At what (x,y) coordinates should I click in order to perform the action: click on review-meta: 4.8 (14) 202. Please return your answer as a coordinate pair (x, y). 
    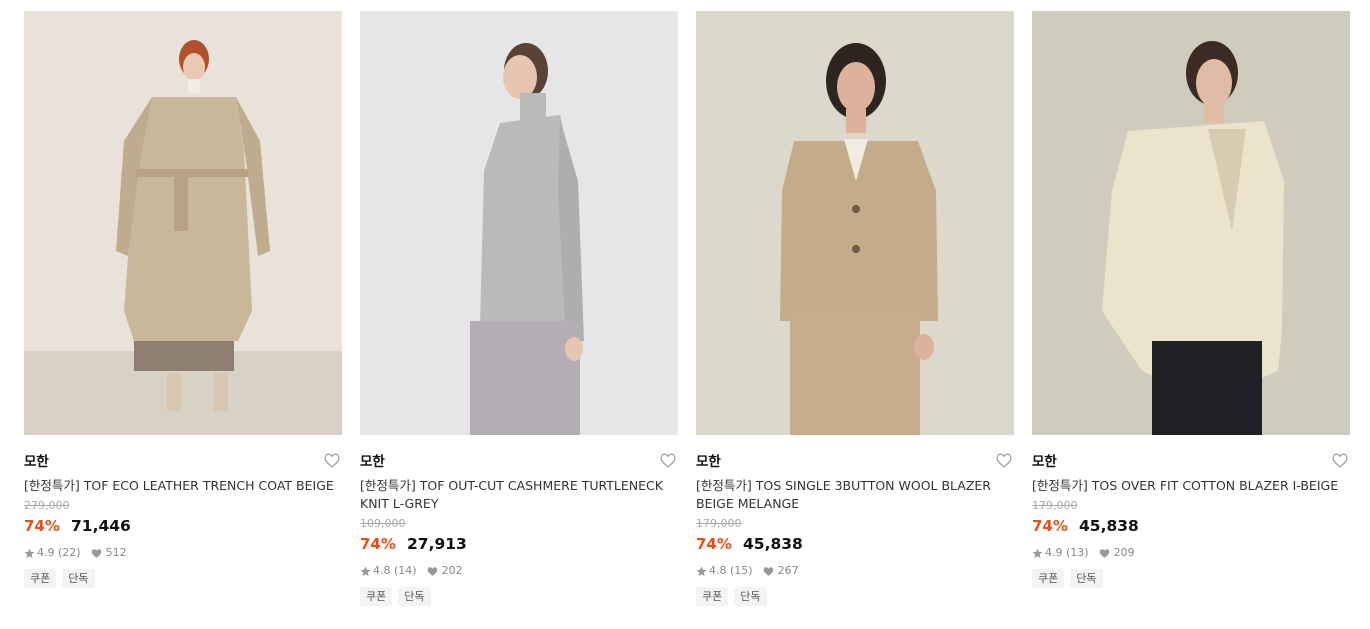
    Looking at the image, I should click on (519, 571).